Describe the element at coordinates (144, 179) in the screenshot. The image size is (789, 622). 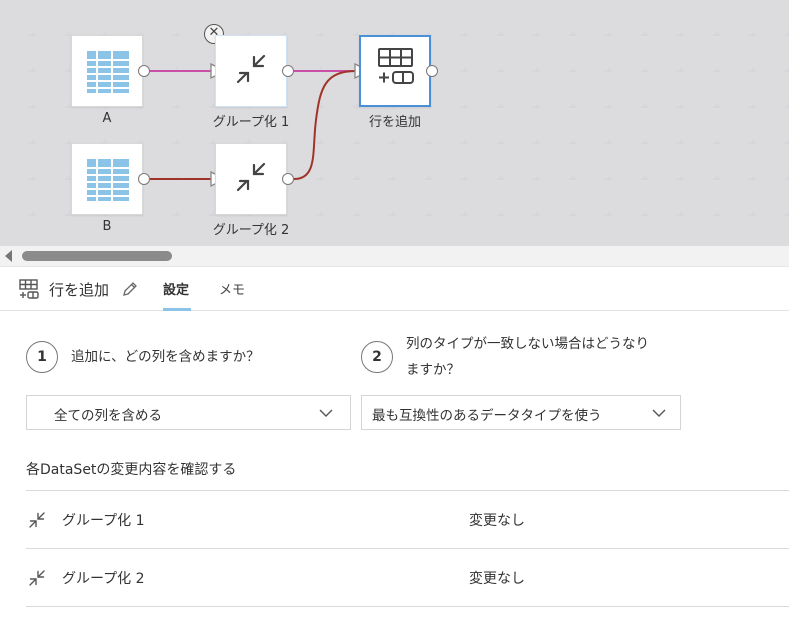
I see `output-port-b` at that location.